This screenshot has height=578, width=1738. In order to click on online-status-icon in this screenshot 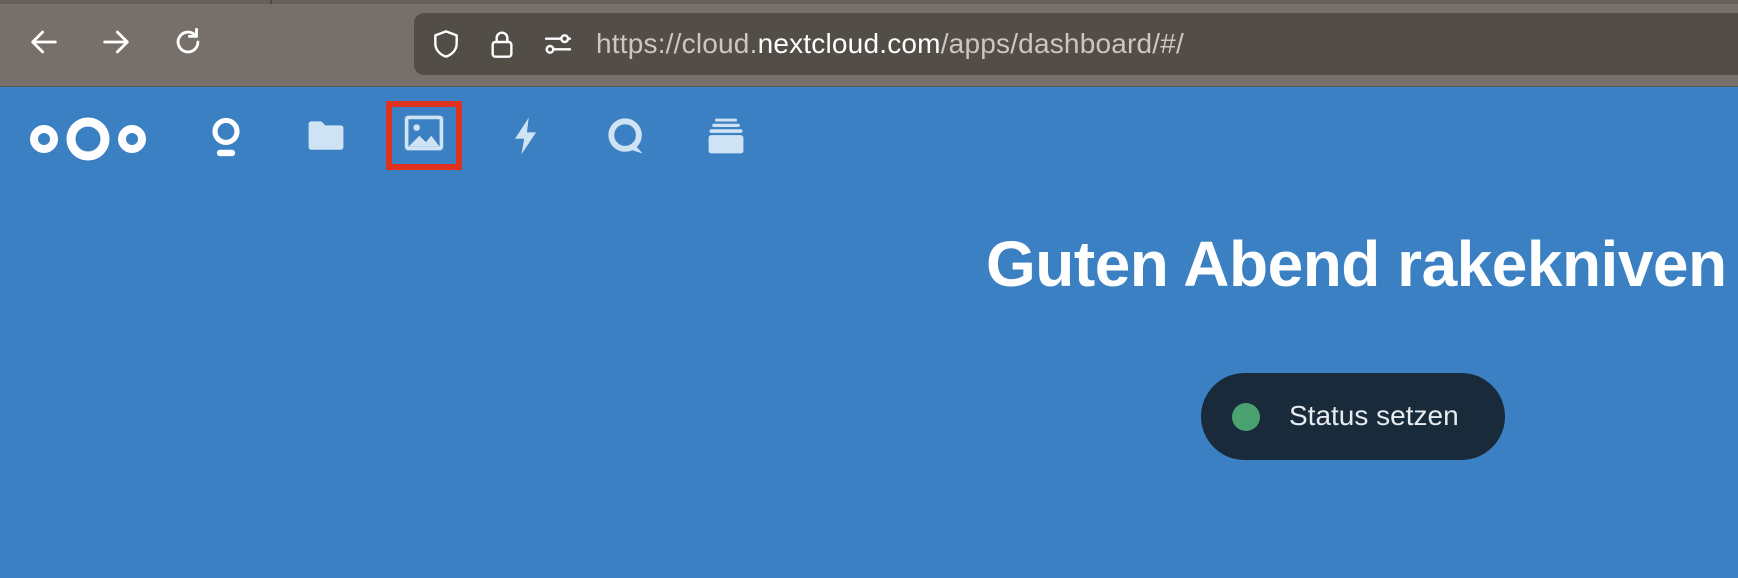, I will do `click(1246, 417)`.